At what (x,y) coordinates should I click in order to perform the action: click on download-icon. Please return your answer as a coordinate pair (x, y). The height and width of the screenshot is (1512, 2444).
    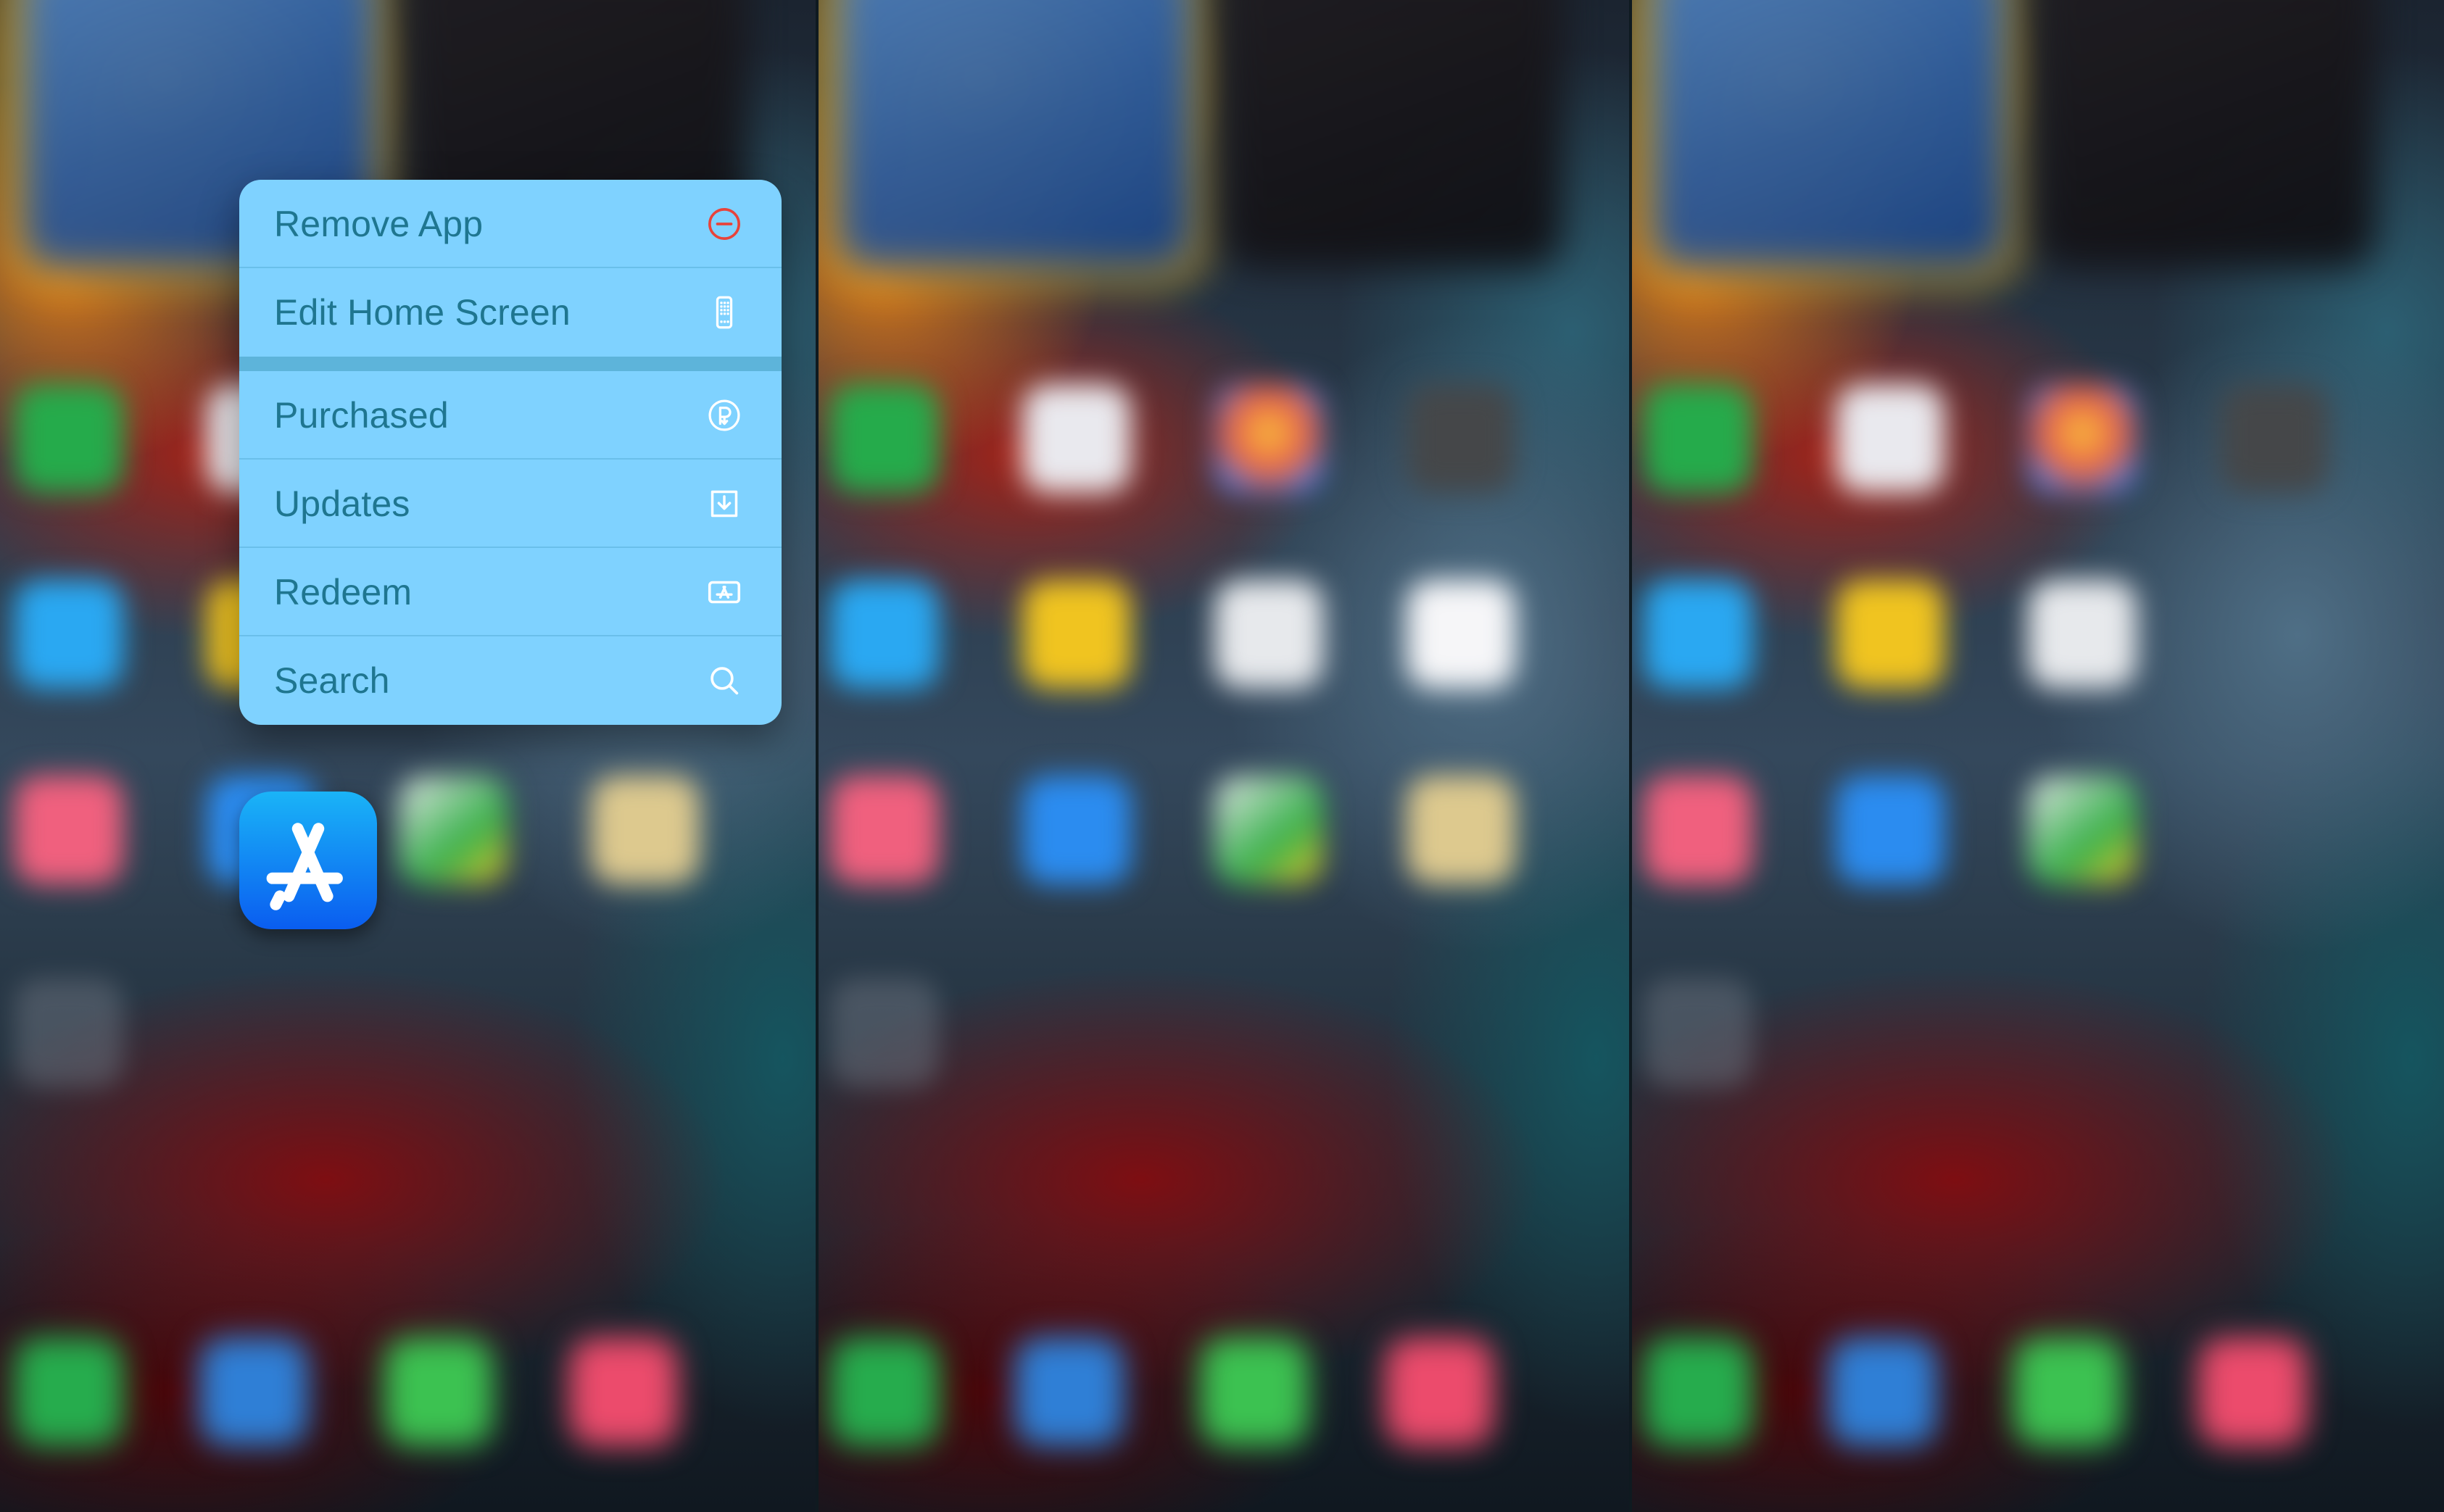
    Looking at the image, I should click on (724, 503).